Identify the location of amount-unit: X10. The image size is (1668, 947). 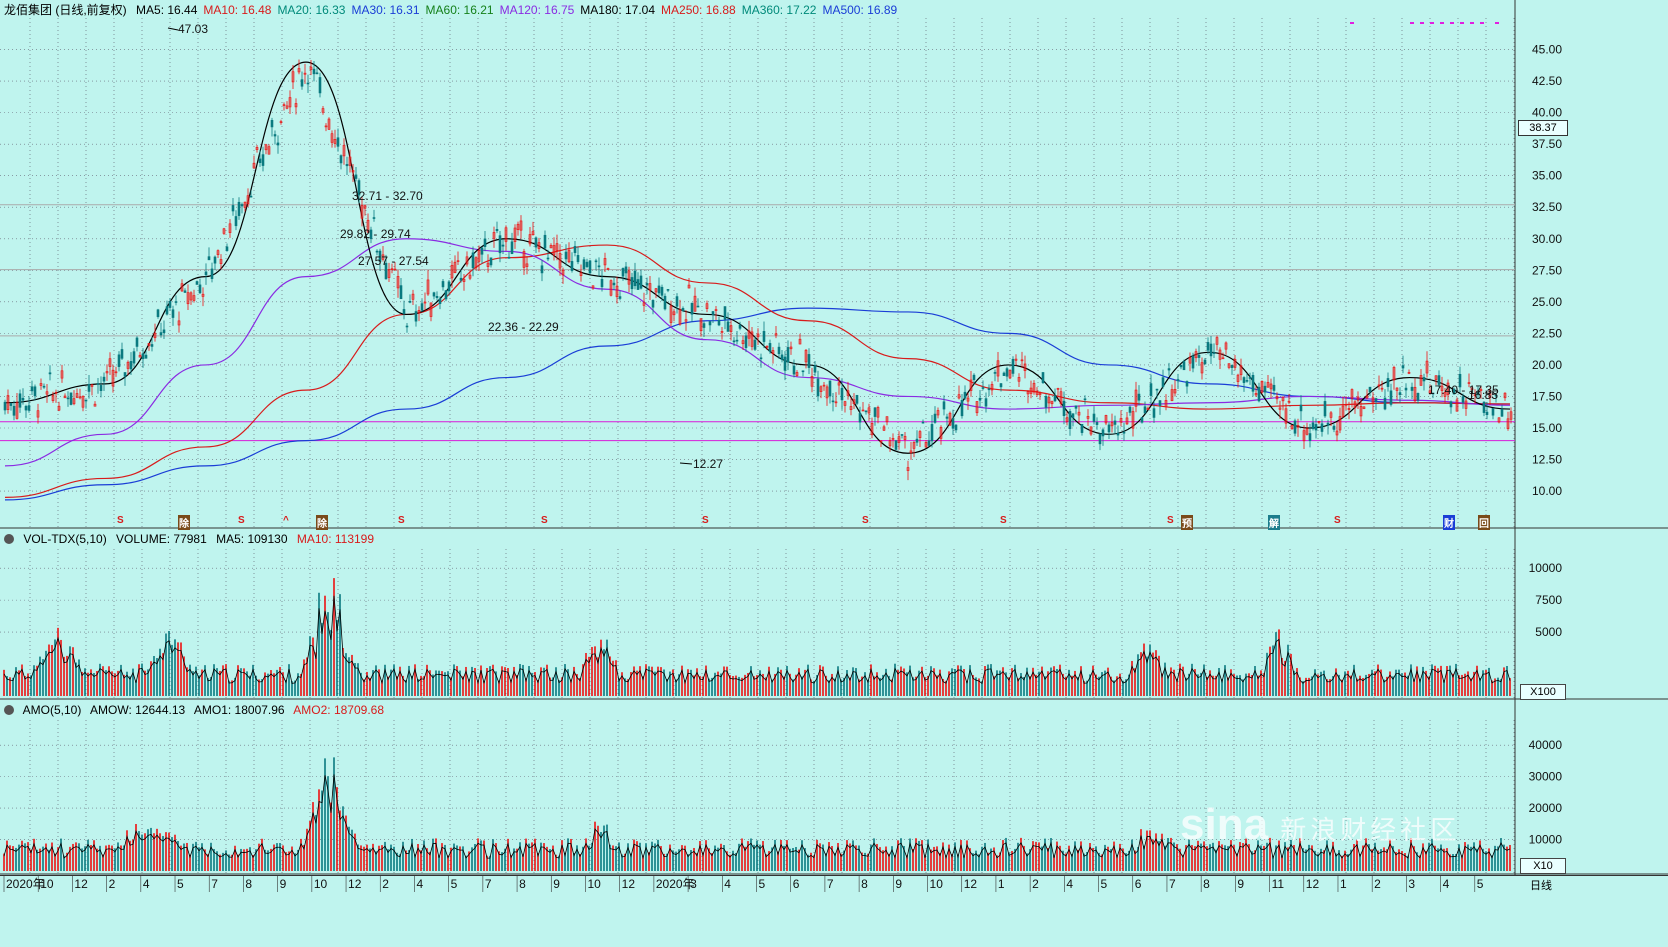
(1543, 866).